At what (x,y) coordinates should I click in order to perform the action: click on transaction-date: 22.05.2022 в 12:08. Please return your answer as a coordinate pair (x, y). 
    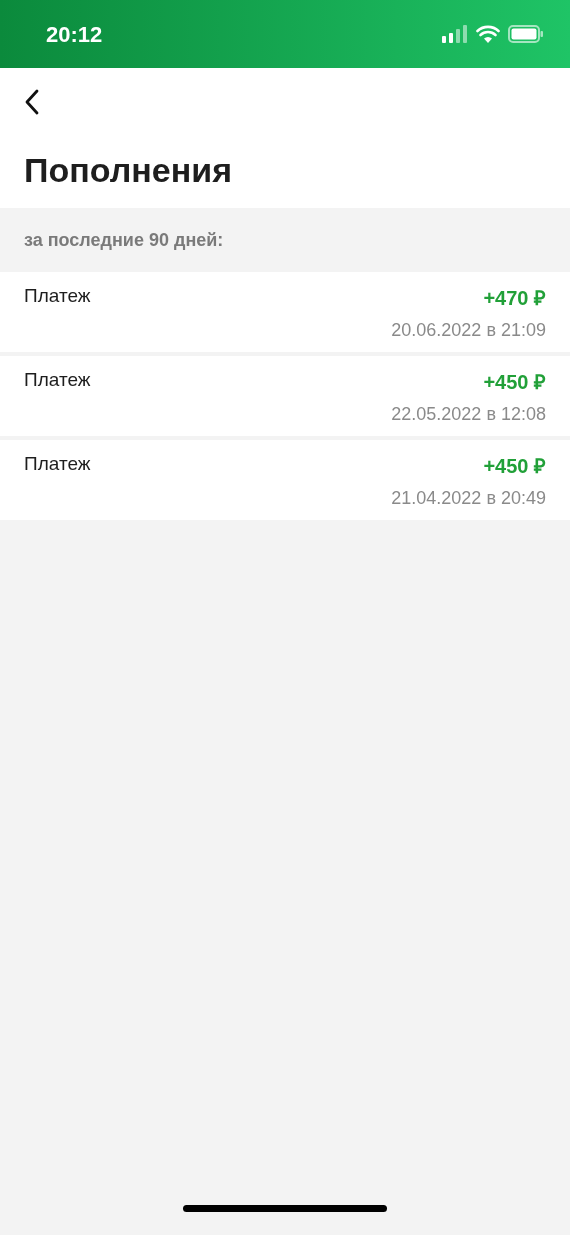
    Looking at the image, I should click on (468, 414).